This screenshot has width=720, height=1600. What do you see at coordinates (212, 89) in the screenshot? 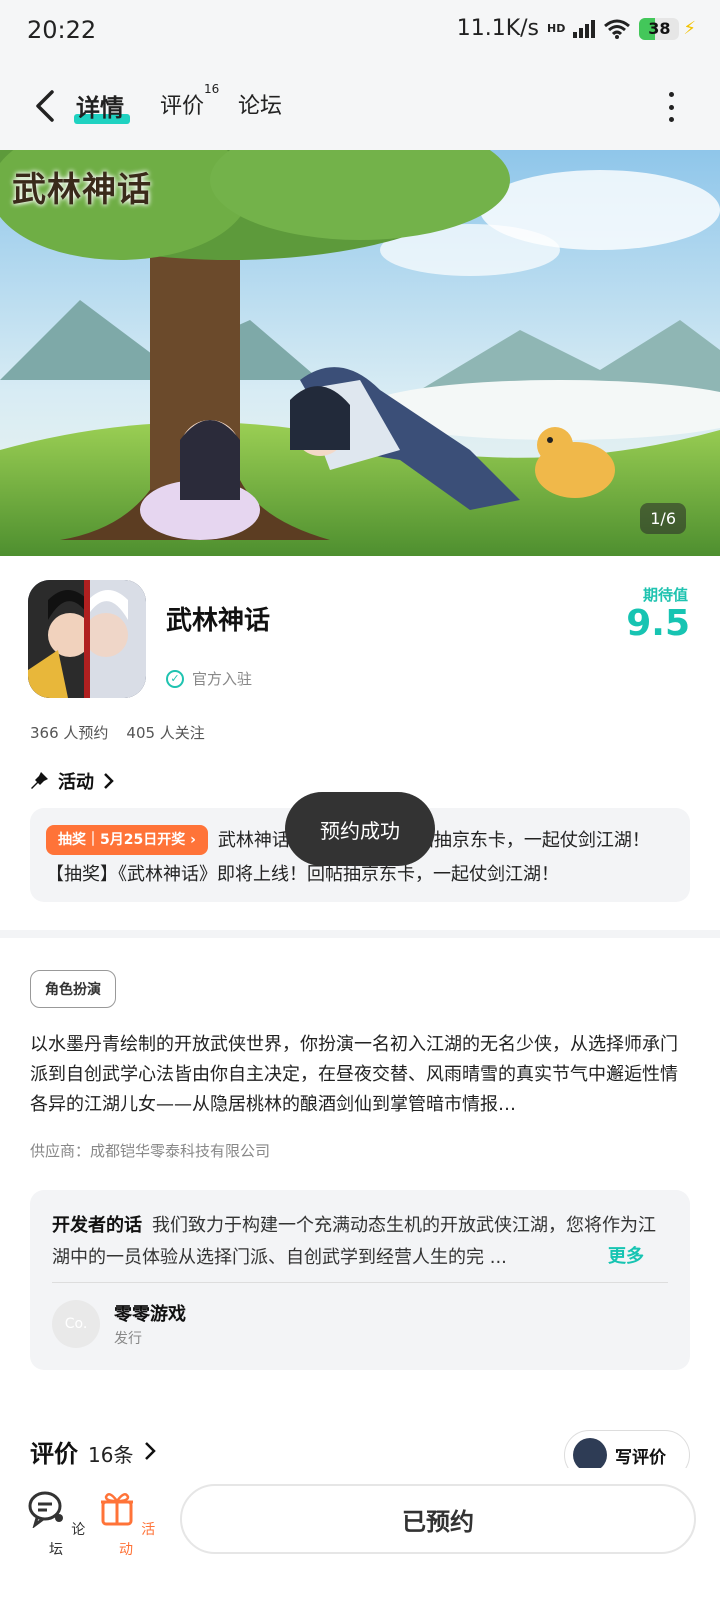
I see `reviews-count-badge: 16` at bounding box center [212, 89].